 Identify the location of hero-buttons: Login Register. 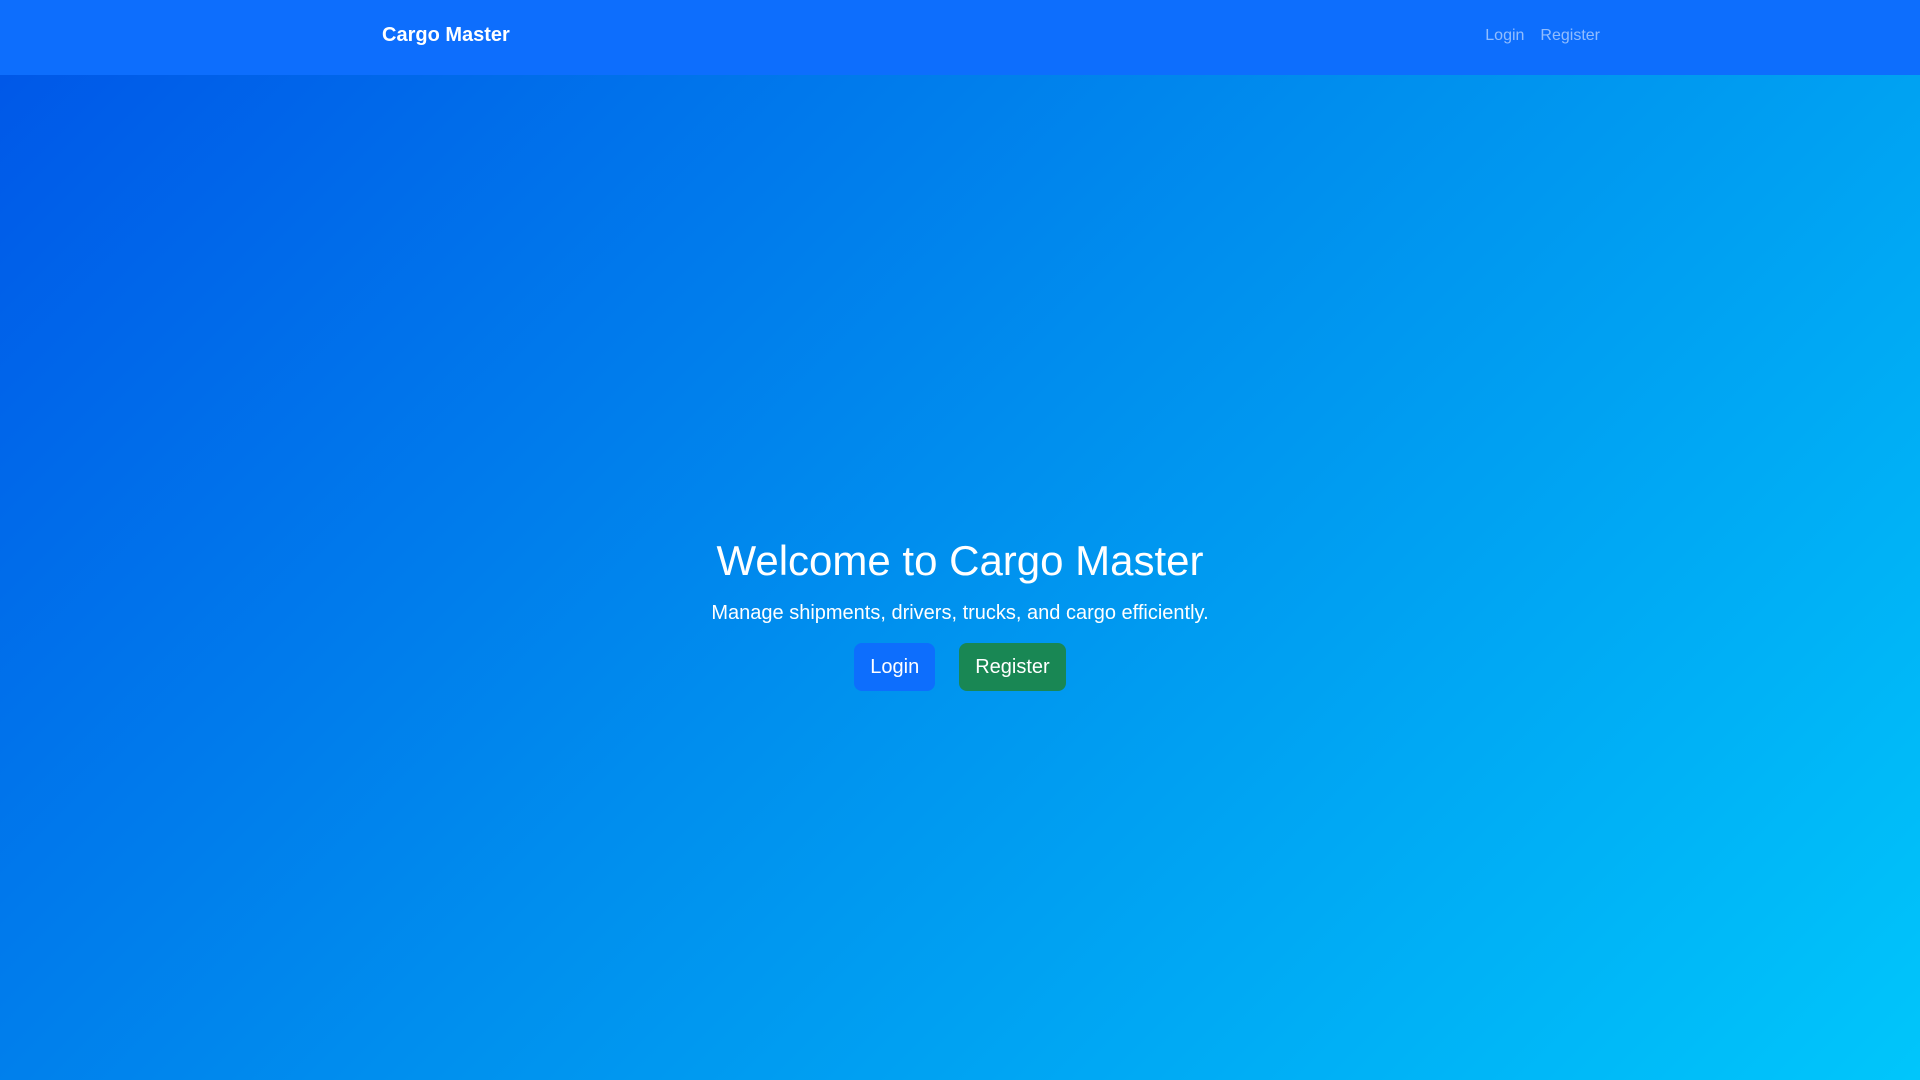
(960, 667).